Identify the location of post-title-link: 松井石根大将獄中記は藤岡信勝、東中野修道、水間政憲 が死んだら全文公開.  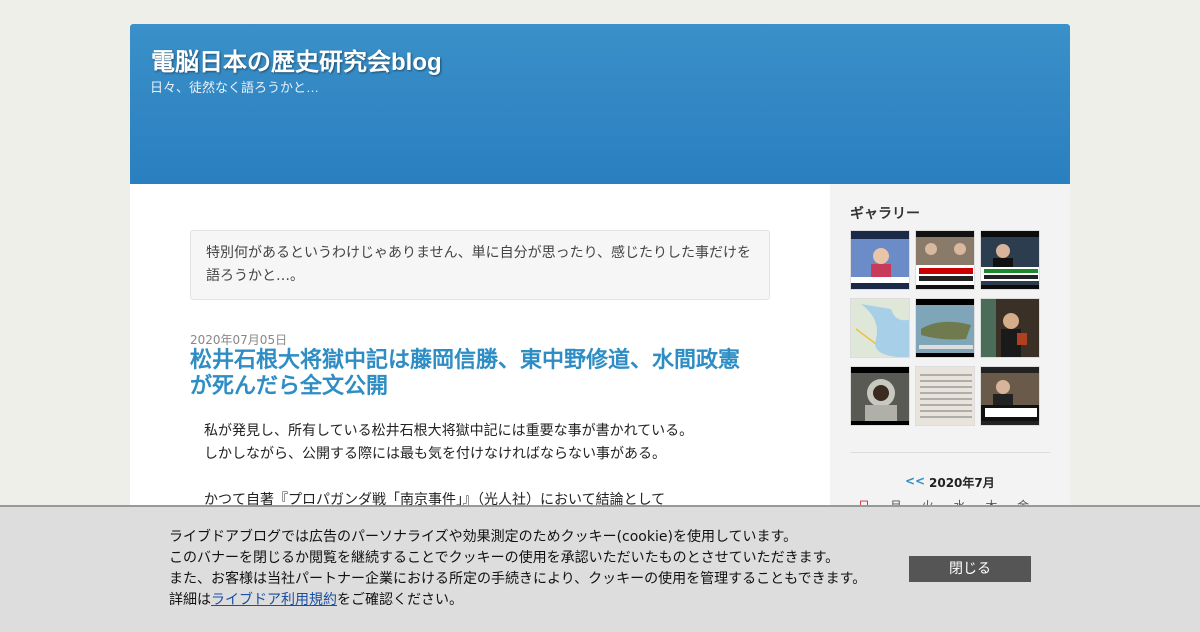
(485, 373).